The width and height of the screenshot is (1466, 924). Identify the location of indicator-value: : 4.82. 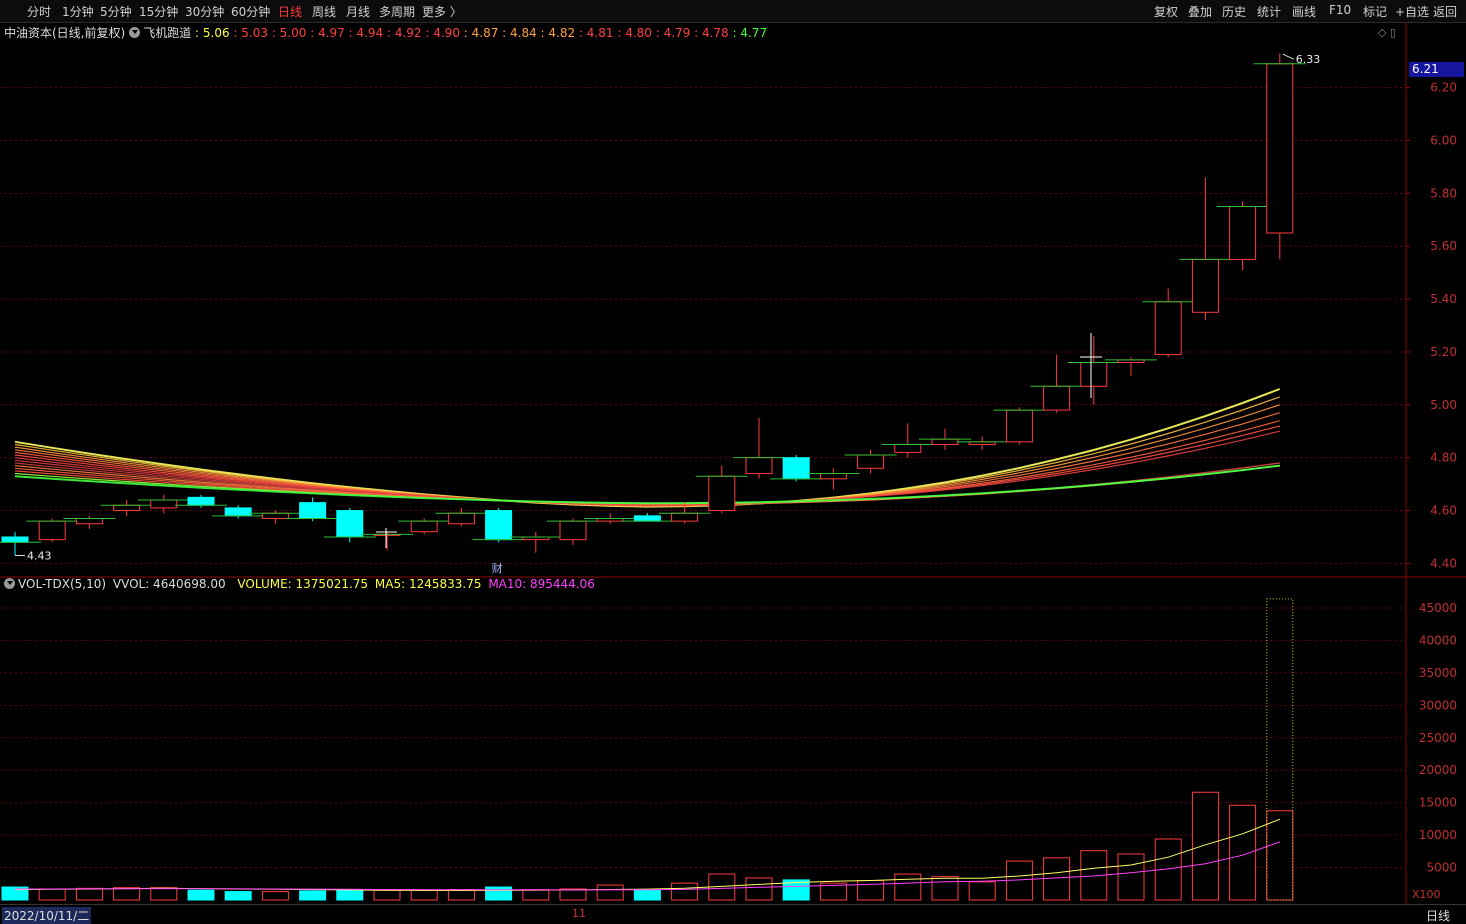
(556, 33).